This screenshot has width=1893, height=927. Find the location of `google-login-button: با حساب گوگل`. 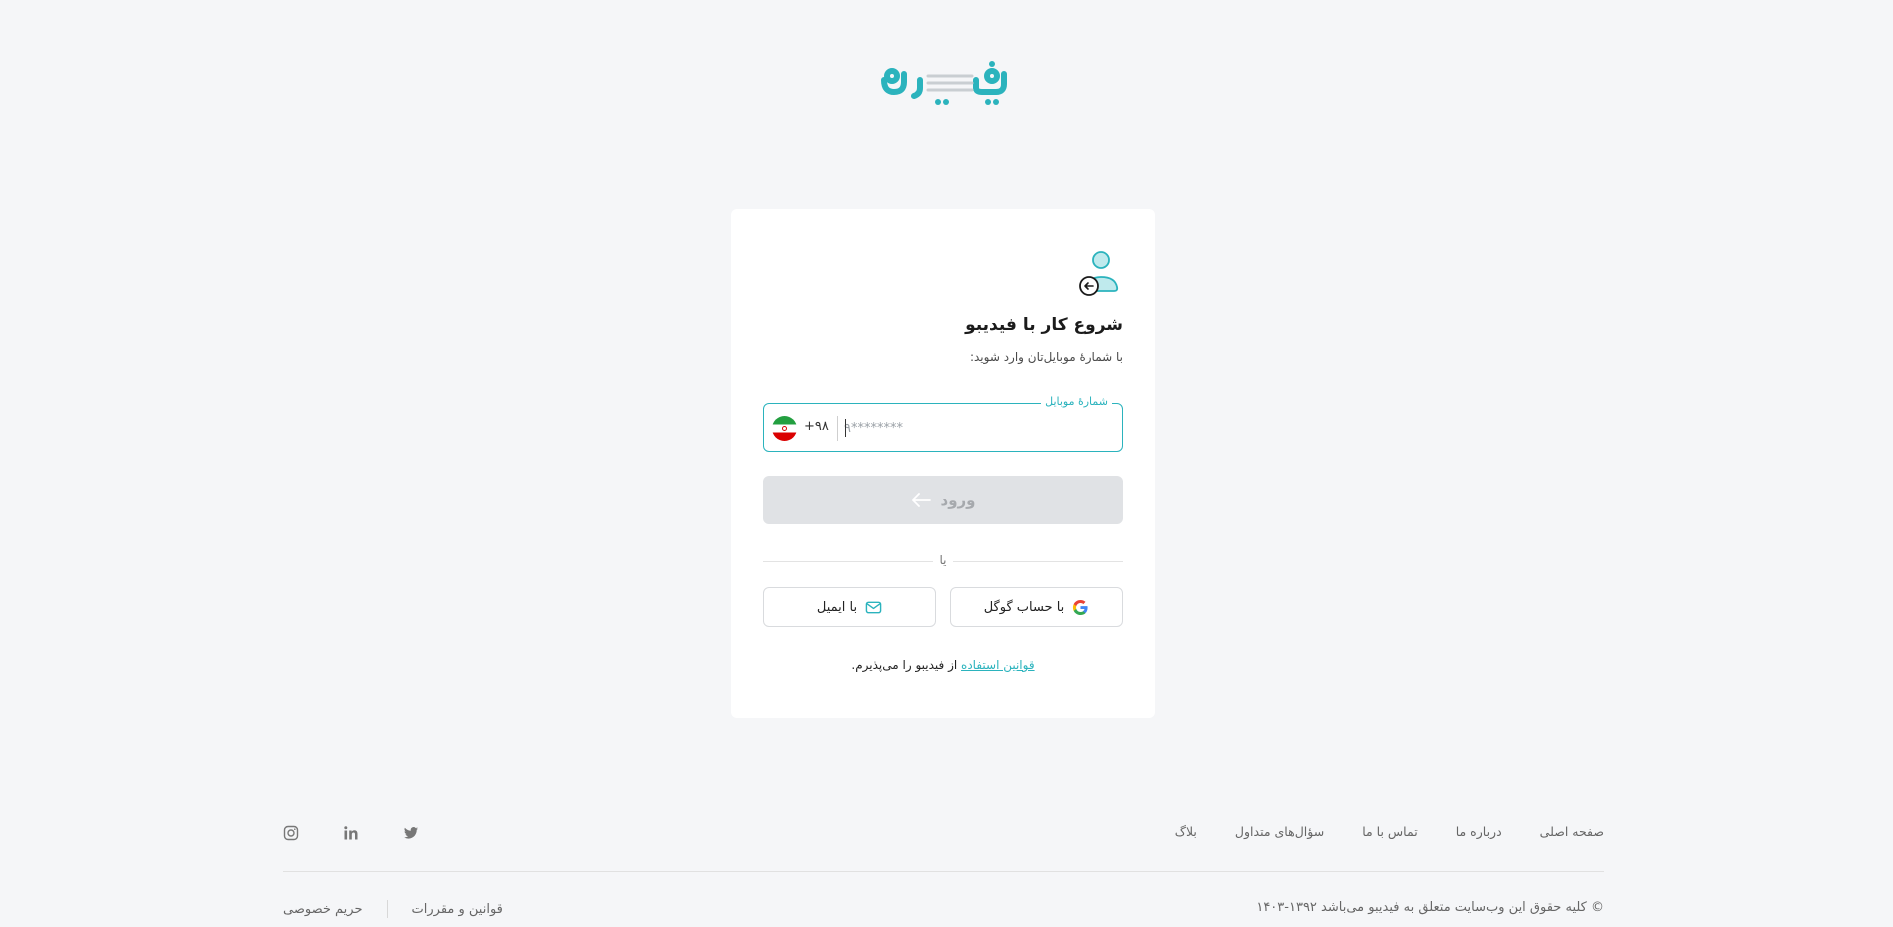

google-login-button: با حساب گوگل is located at coordinates (1036, 607).